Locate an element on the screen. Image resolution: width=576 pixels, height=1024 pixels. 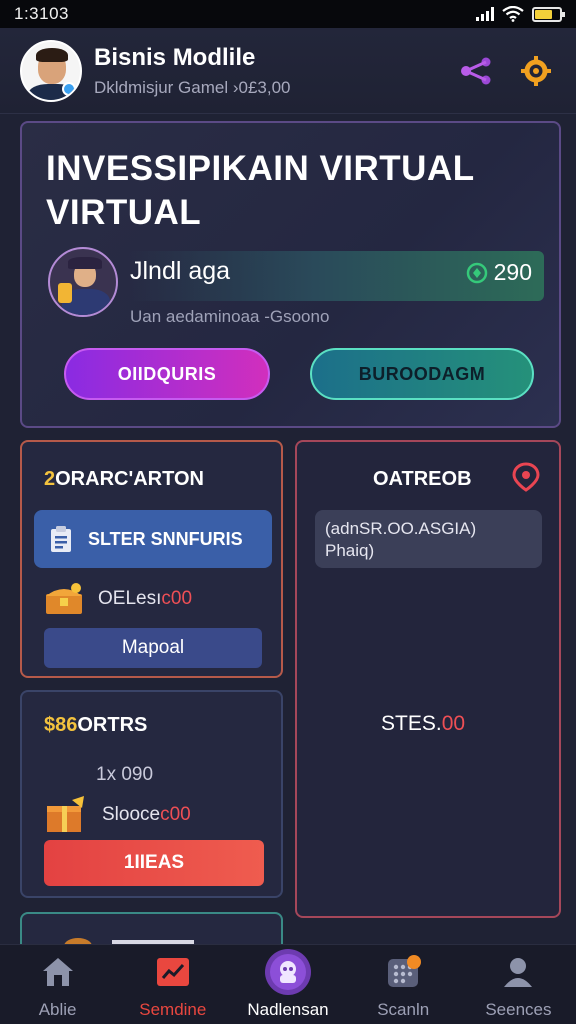
signal-icon is located at coordinates (485, 14).